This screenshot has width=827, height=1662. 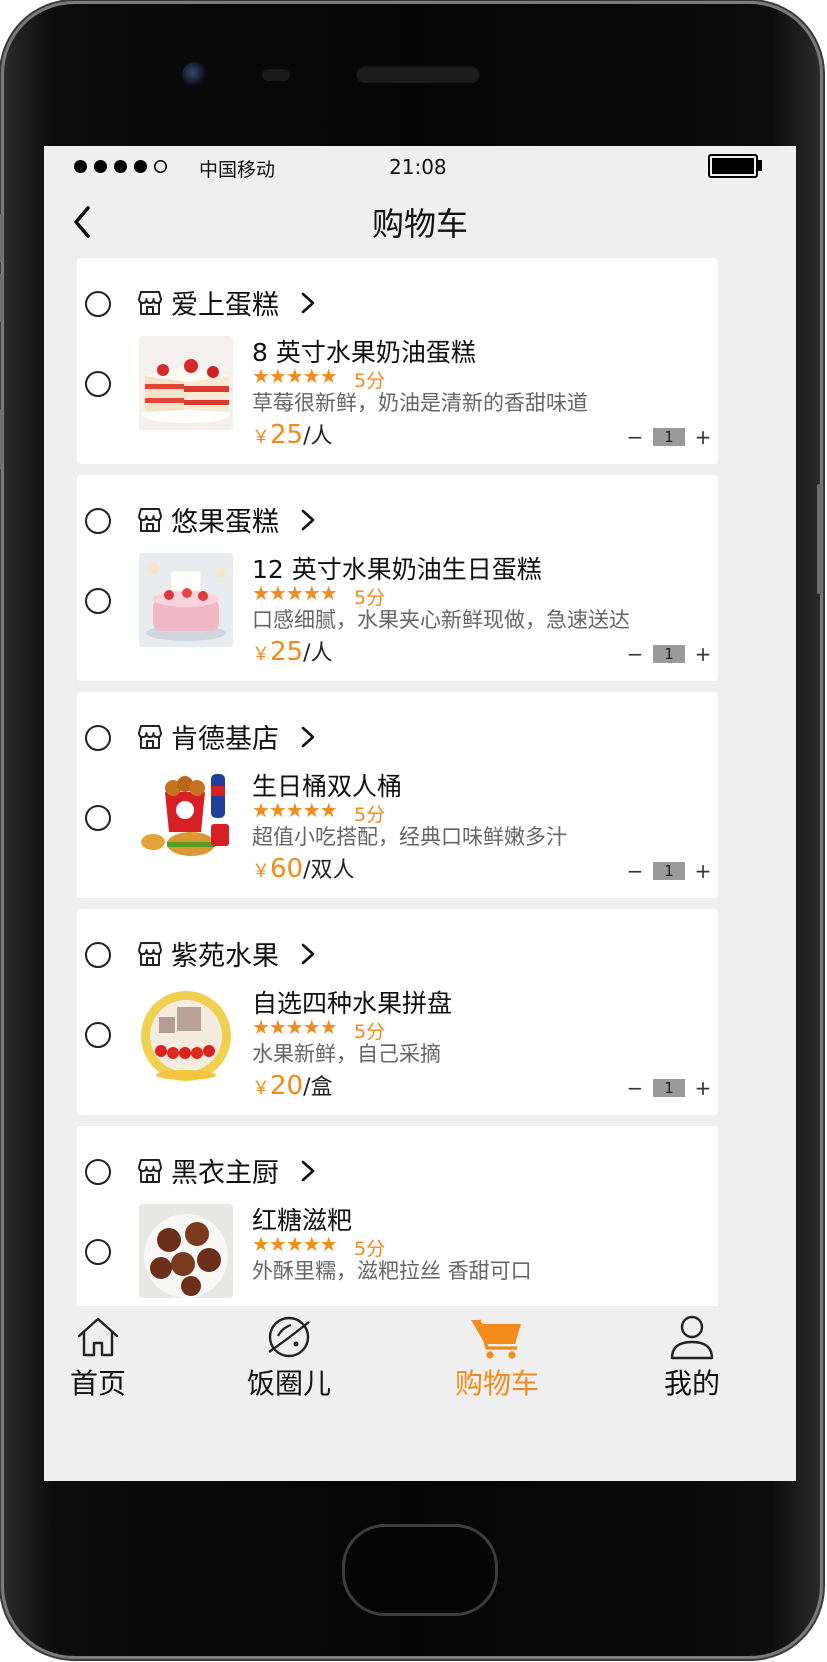 What do you see at coordinates (225, 1170) in the screenshot?
I see `store-name: 黑衣主厨` at bounding box center [225, 1170].